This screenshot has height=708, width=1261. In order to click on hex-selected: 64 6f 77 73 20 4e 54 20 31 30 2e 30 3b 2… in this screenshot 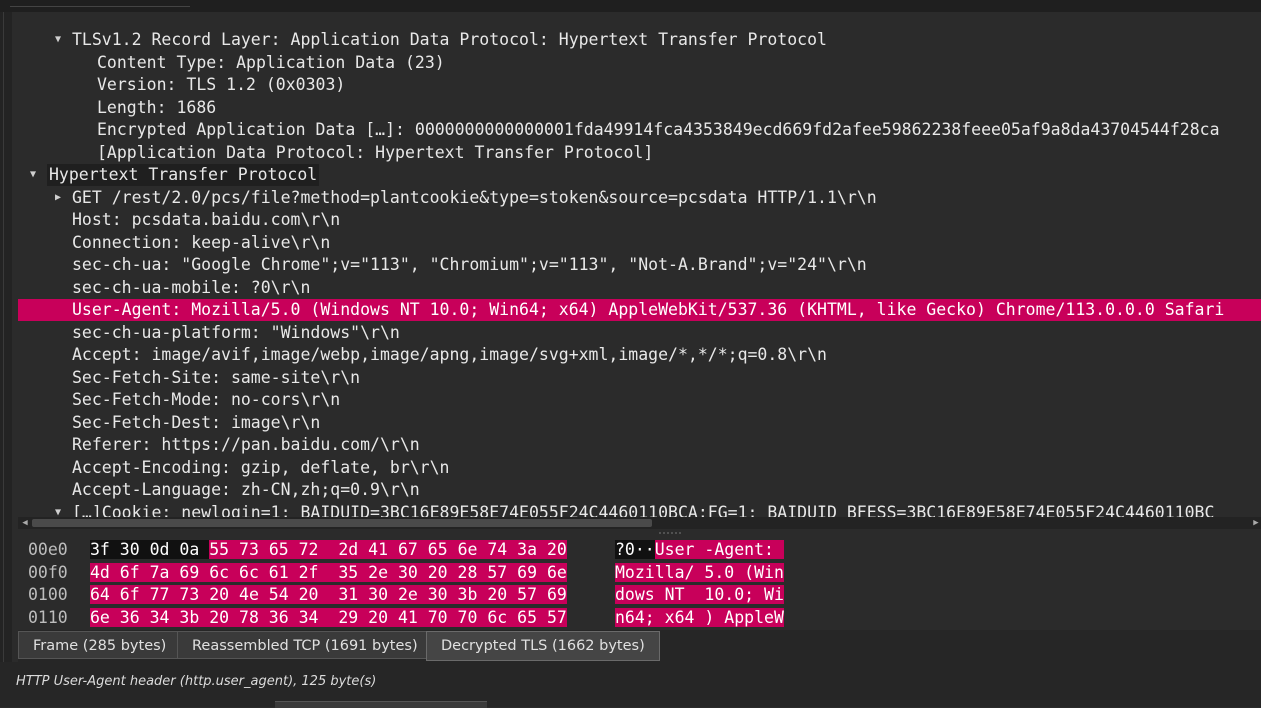, I will do `click(328, 594)`.